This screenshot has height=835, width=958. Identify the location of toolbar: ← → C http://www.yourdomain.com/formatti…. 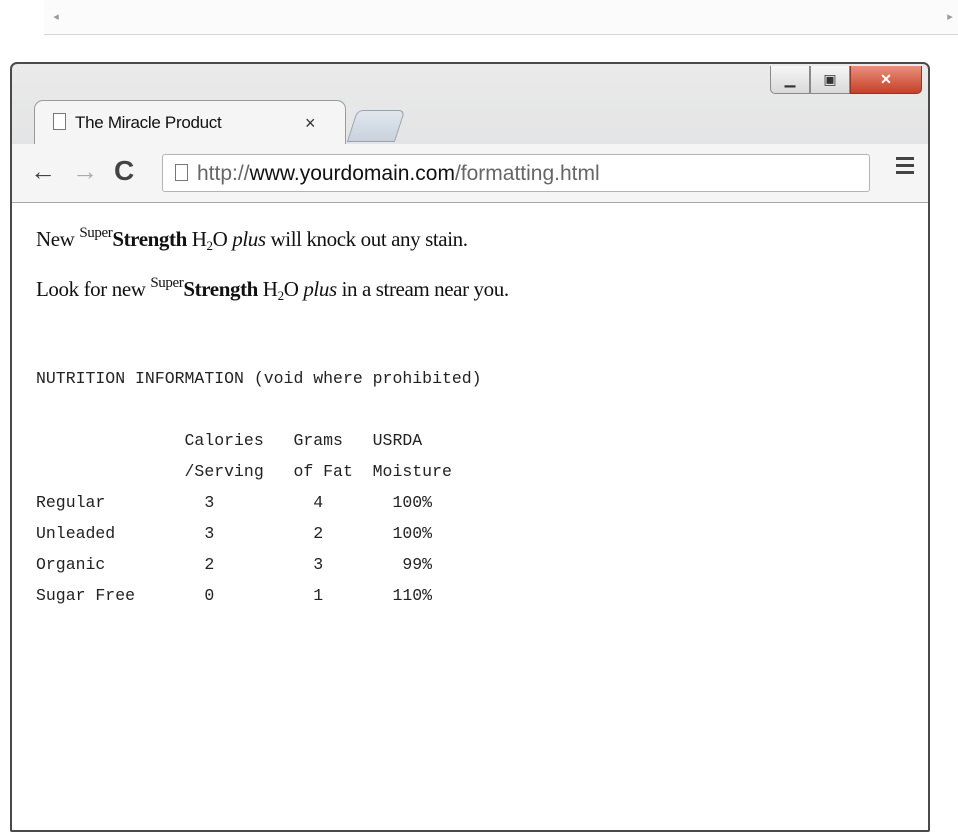
(470, 173).